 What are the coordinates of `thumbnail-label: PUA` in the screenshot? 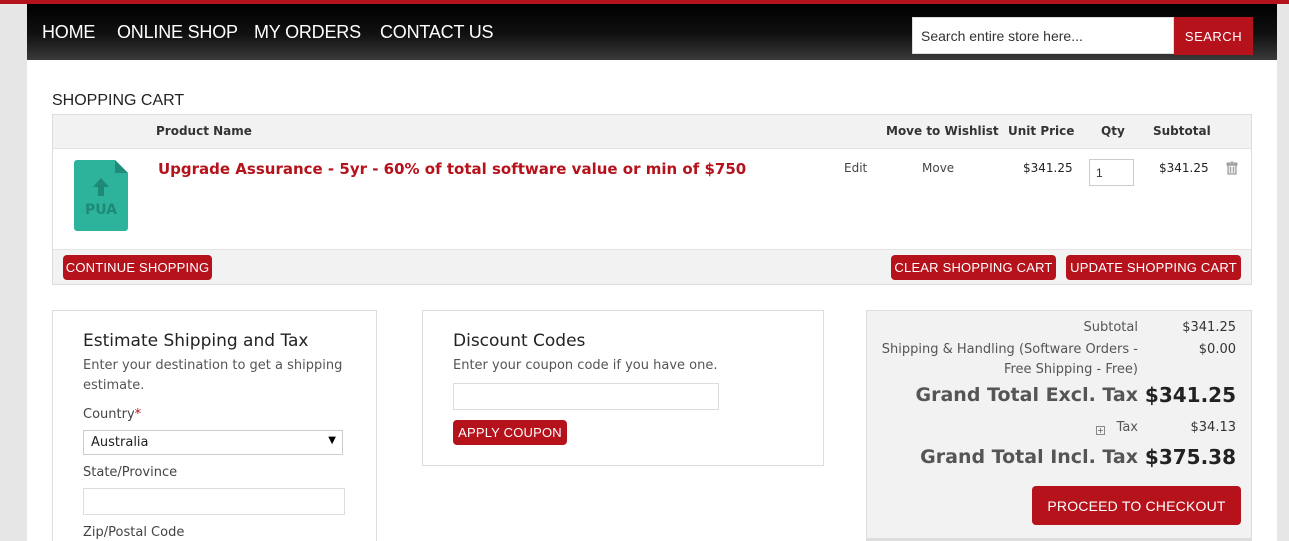 It's located at (101, 210).